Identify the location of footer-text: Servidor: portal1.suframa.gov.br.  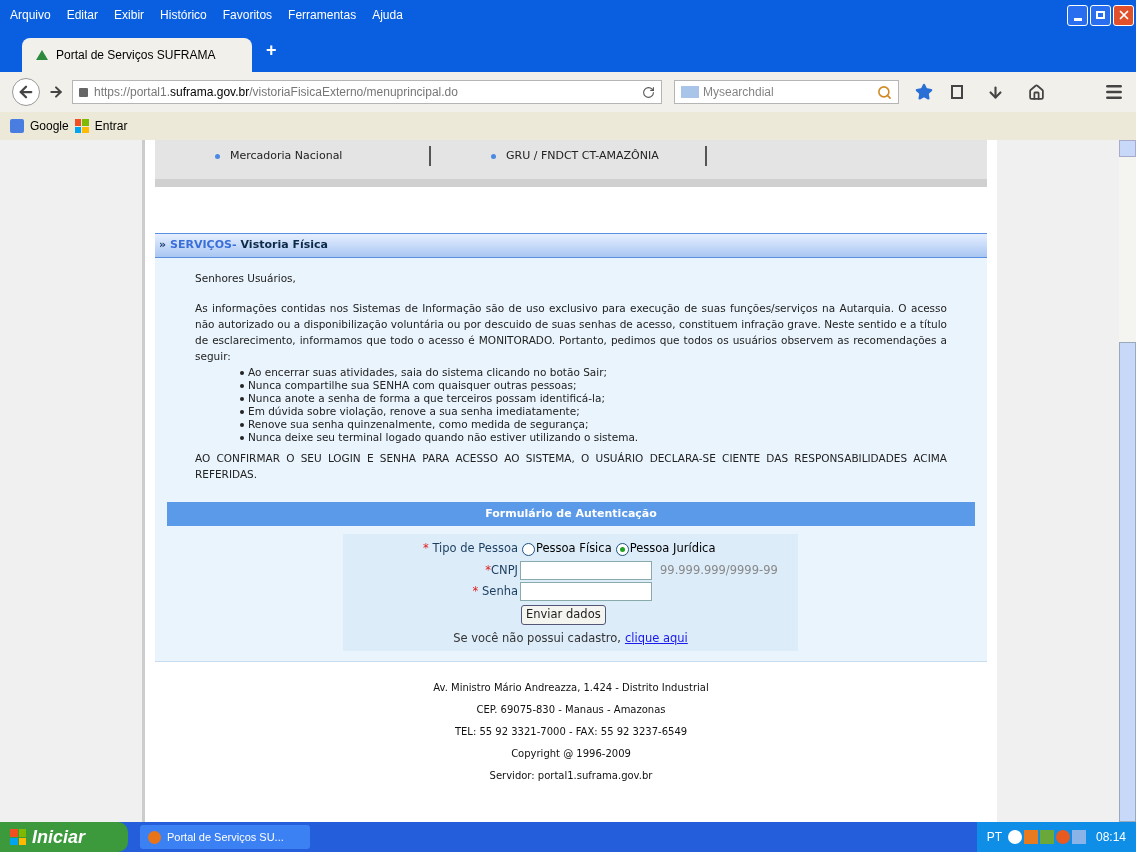
(571, 776).